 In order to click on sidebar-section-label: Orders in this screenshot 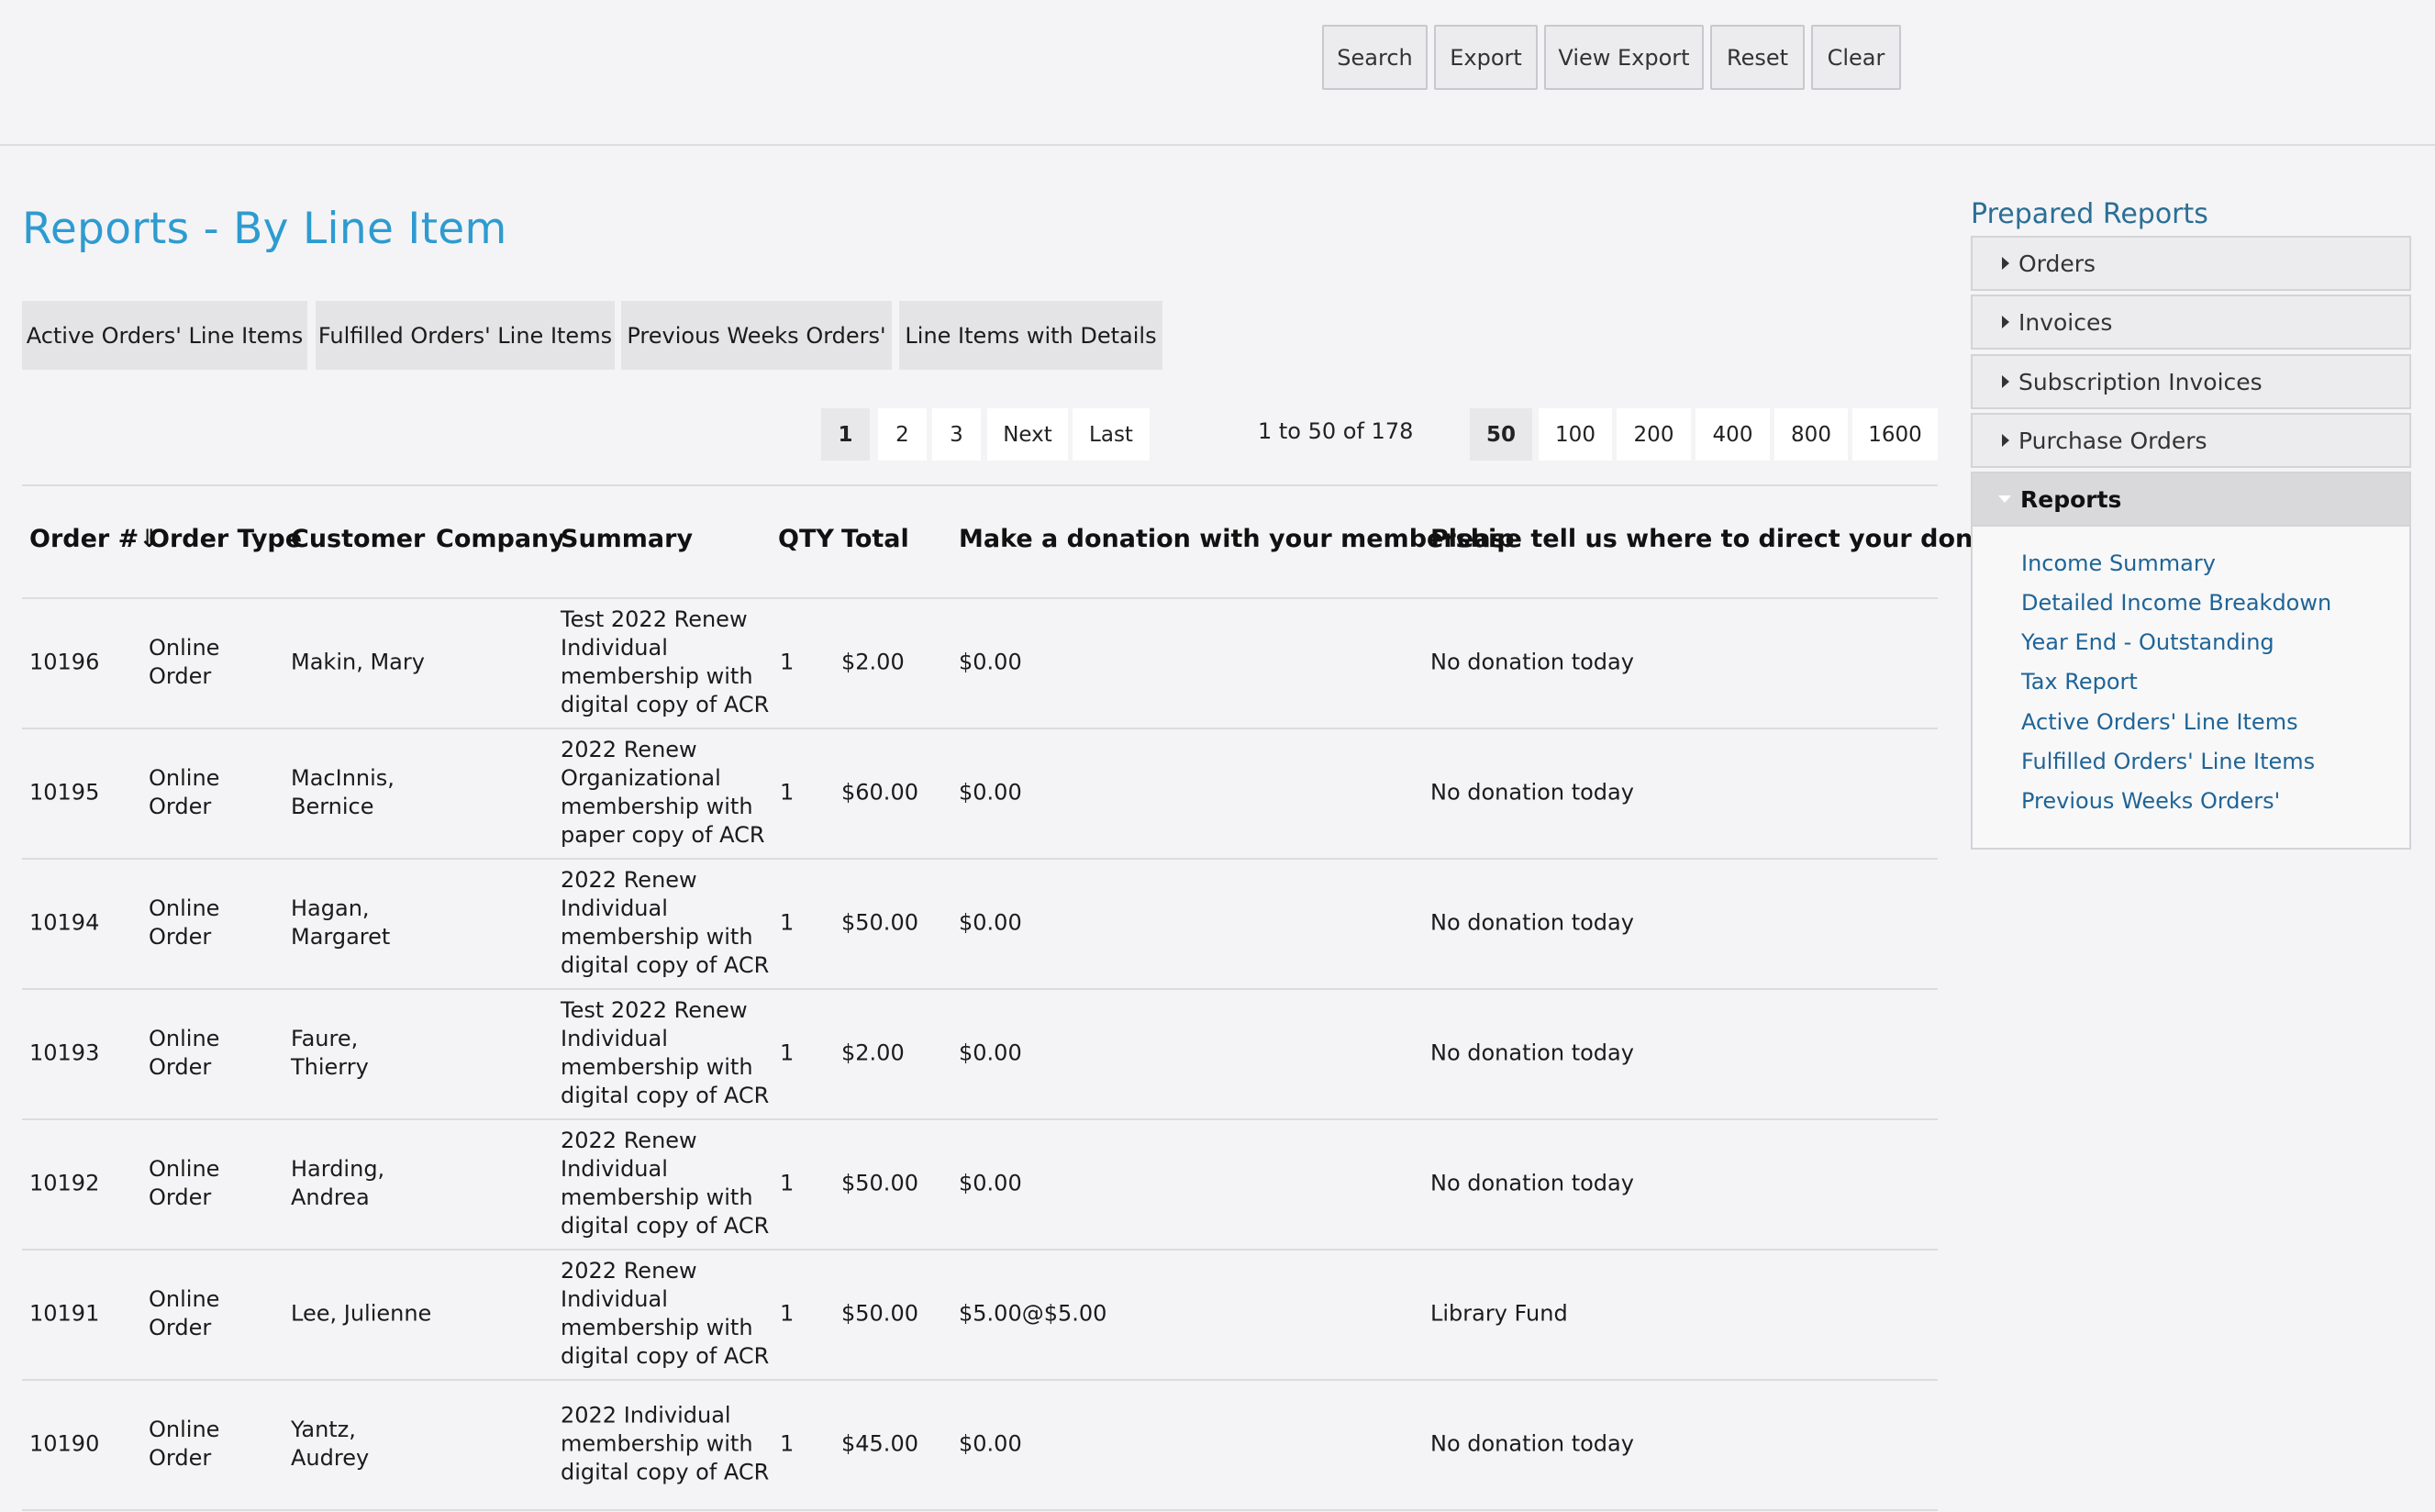, I will do `click(2057, 264)`.